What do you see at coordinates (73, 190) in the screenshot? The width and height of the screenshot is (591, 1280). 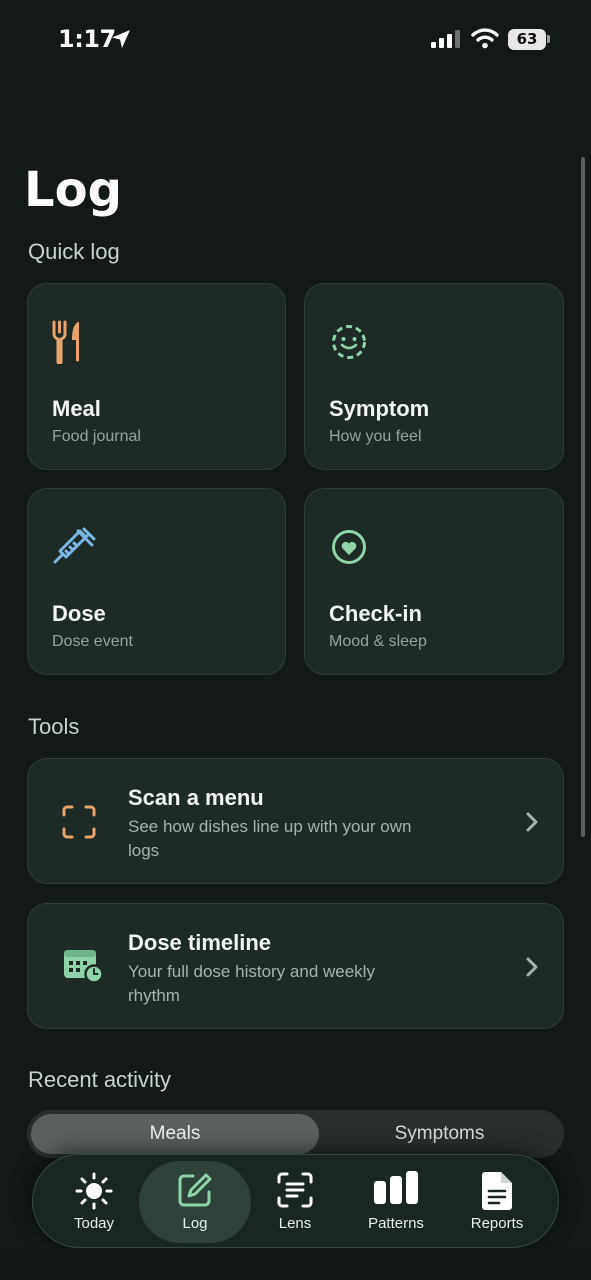 I see `page-title: Log` at bounding box center [73, 190].